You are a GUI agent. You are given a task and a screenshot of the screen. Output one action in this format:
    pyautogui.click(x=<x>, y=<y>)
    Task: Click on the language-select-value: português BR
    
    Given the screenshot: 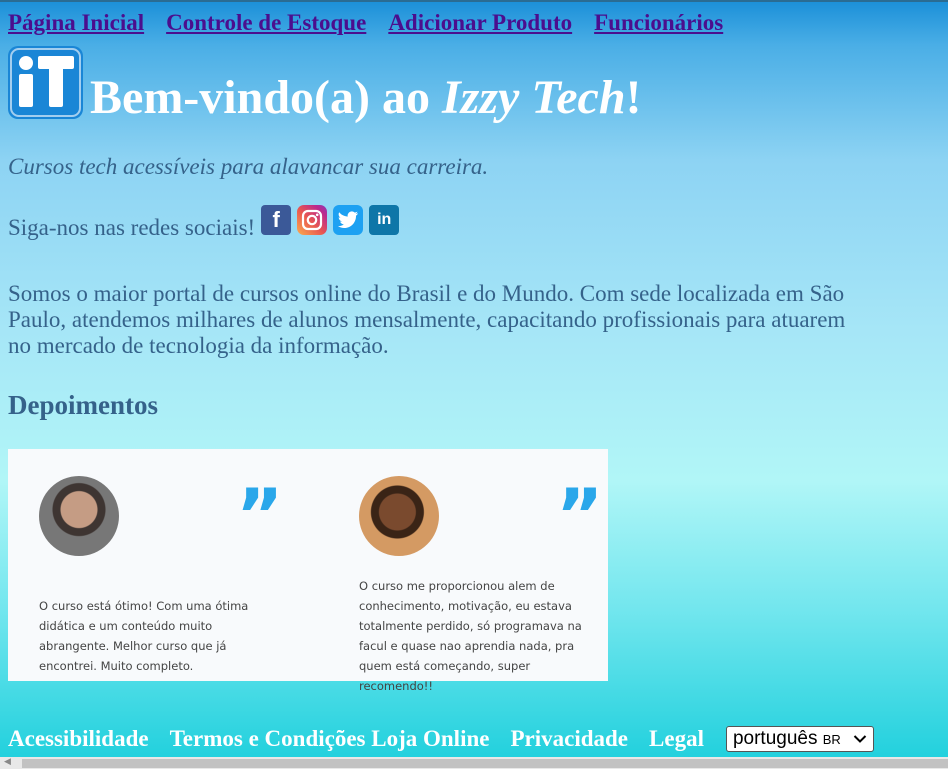 What is the action you would take?
    pyautogui.click(x=787, y=739)
    